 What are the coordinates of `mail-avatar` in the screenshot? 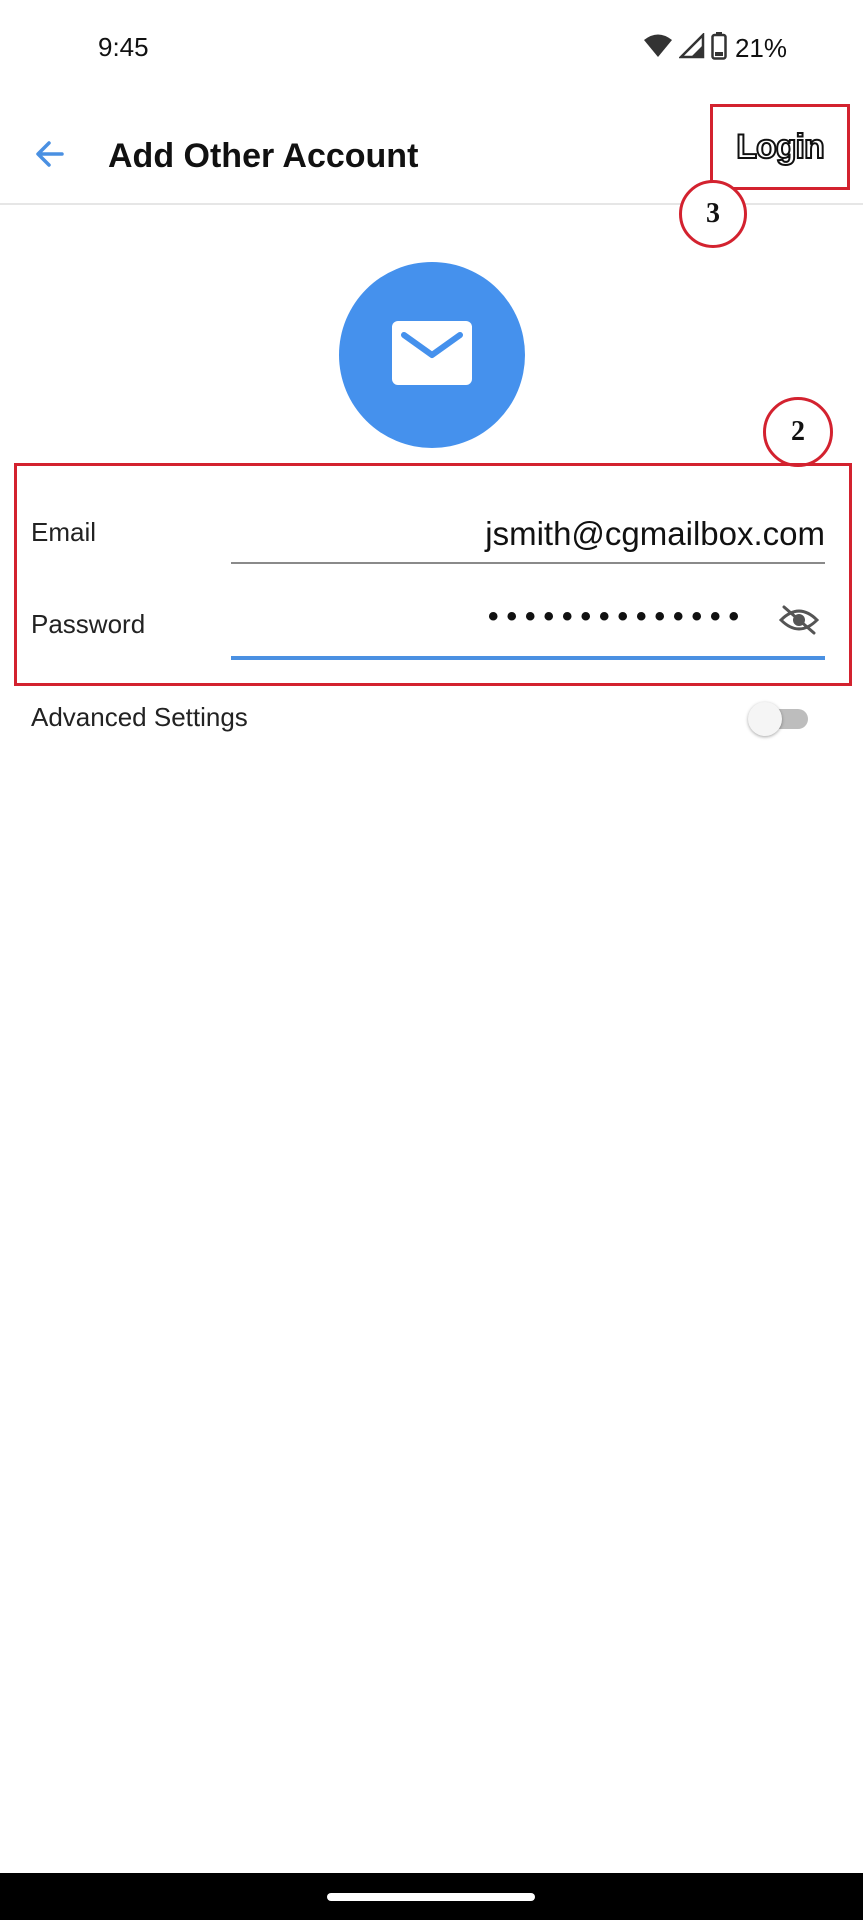 It's located at (432, 355).